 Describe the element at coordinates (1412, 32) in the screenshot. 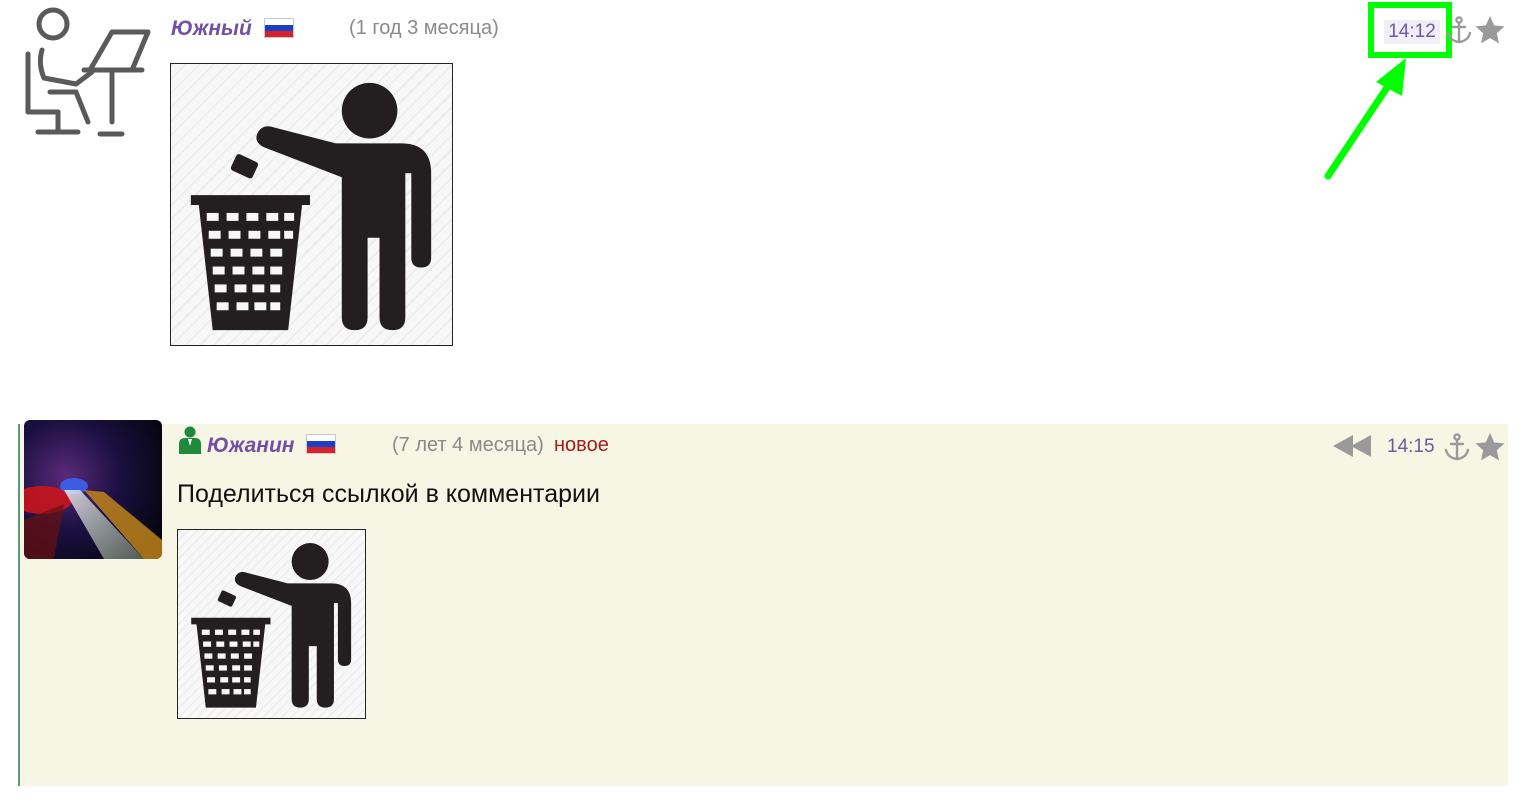

I see `comment-time-link: 14:12` at that location.